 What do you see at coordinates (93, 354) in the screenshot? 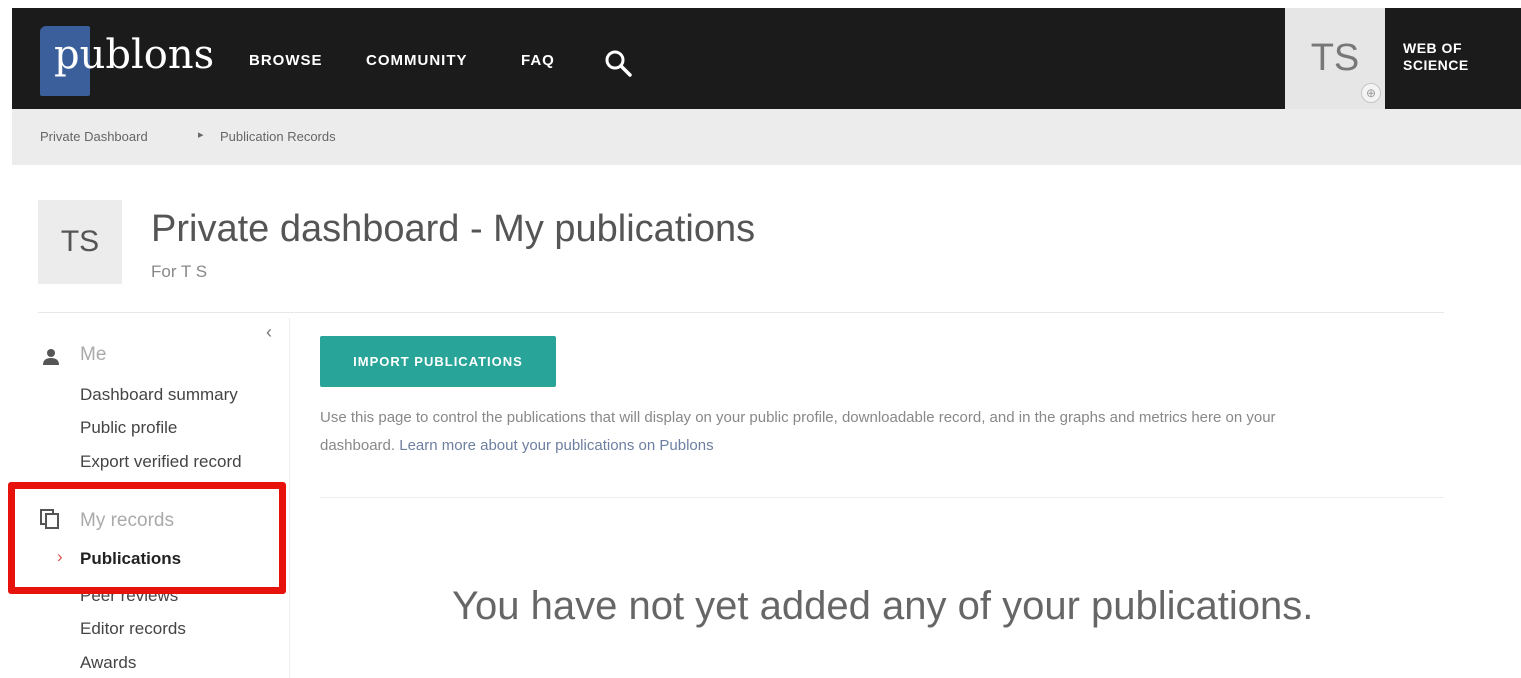
I see `sidebar-section-me: Me` at bounding box center [93, 354].